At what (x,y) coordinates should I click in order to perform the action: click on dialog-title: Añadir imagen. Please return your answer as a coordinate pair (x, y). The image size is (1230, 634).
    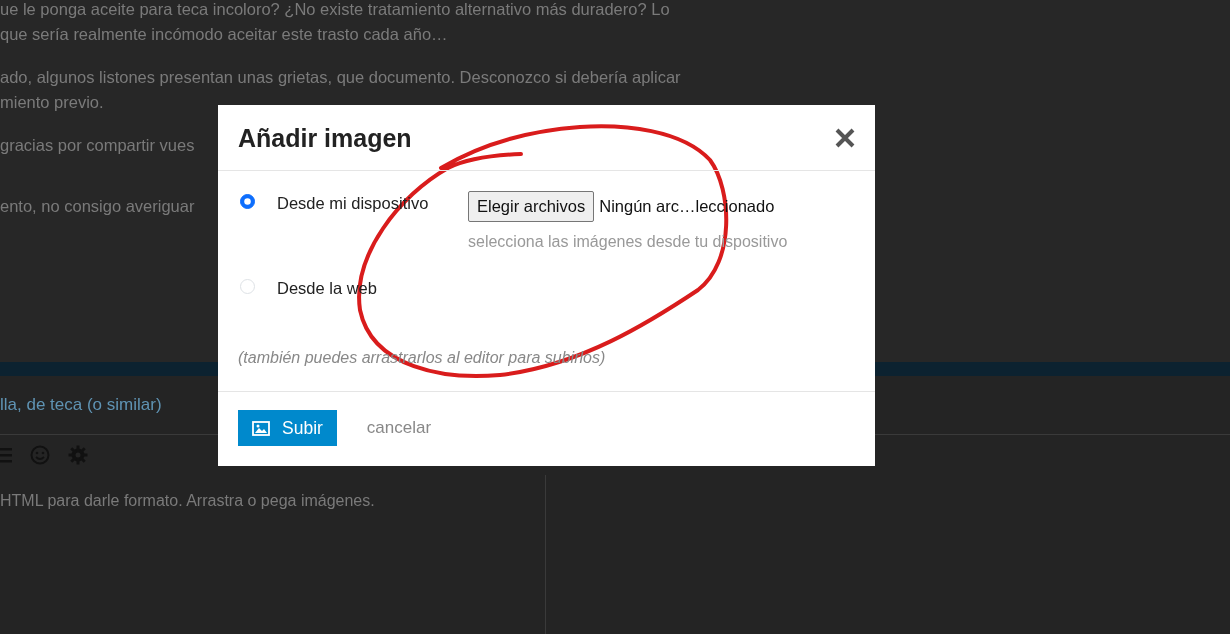
    Looking at the image, I should click on (325, 137).